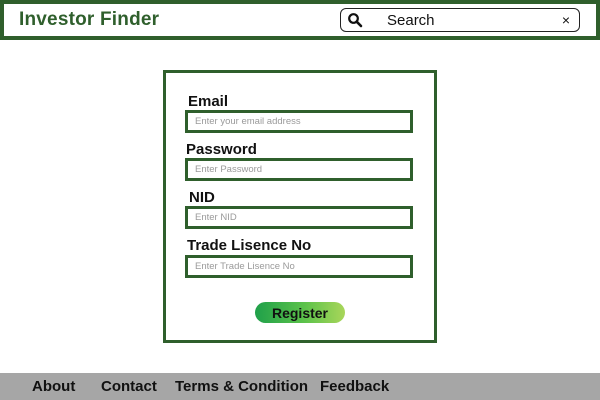  Describe the element at coordinates (299, 121) in the screenshot. I see `email-field` at that location.